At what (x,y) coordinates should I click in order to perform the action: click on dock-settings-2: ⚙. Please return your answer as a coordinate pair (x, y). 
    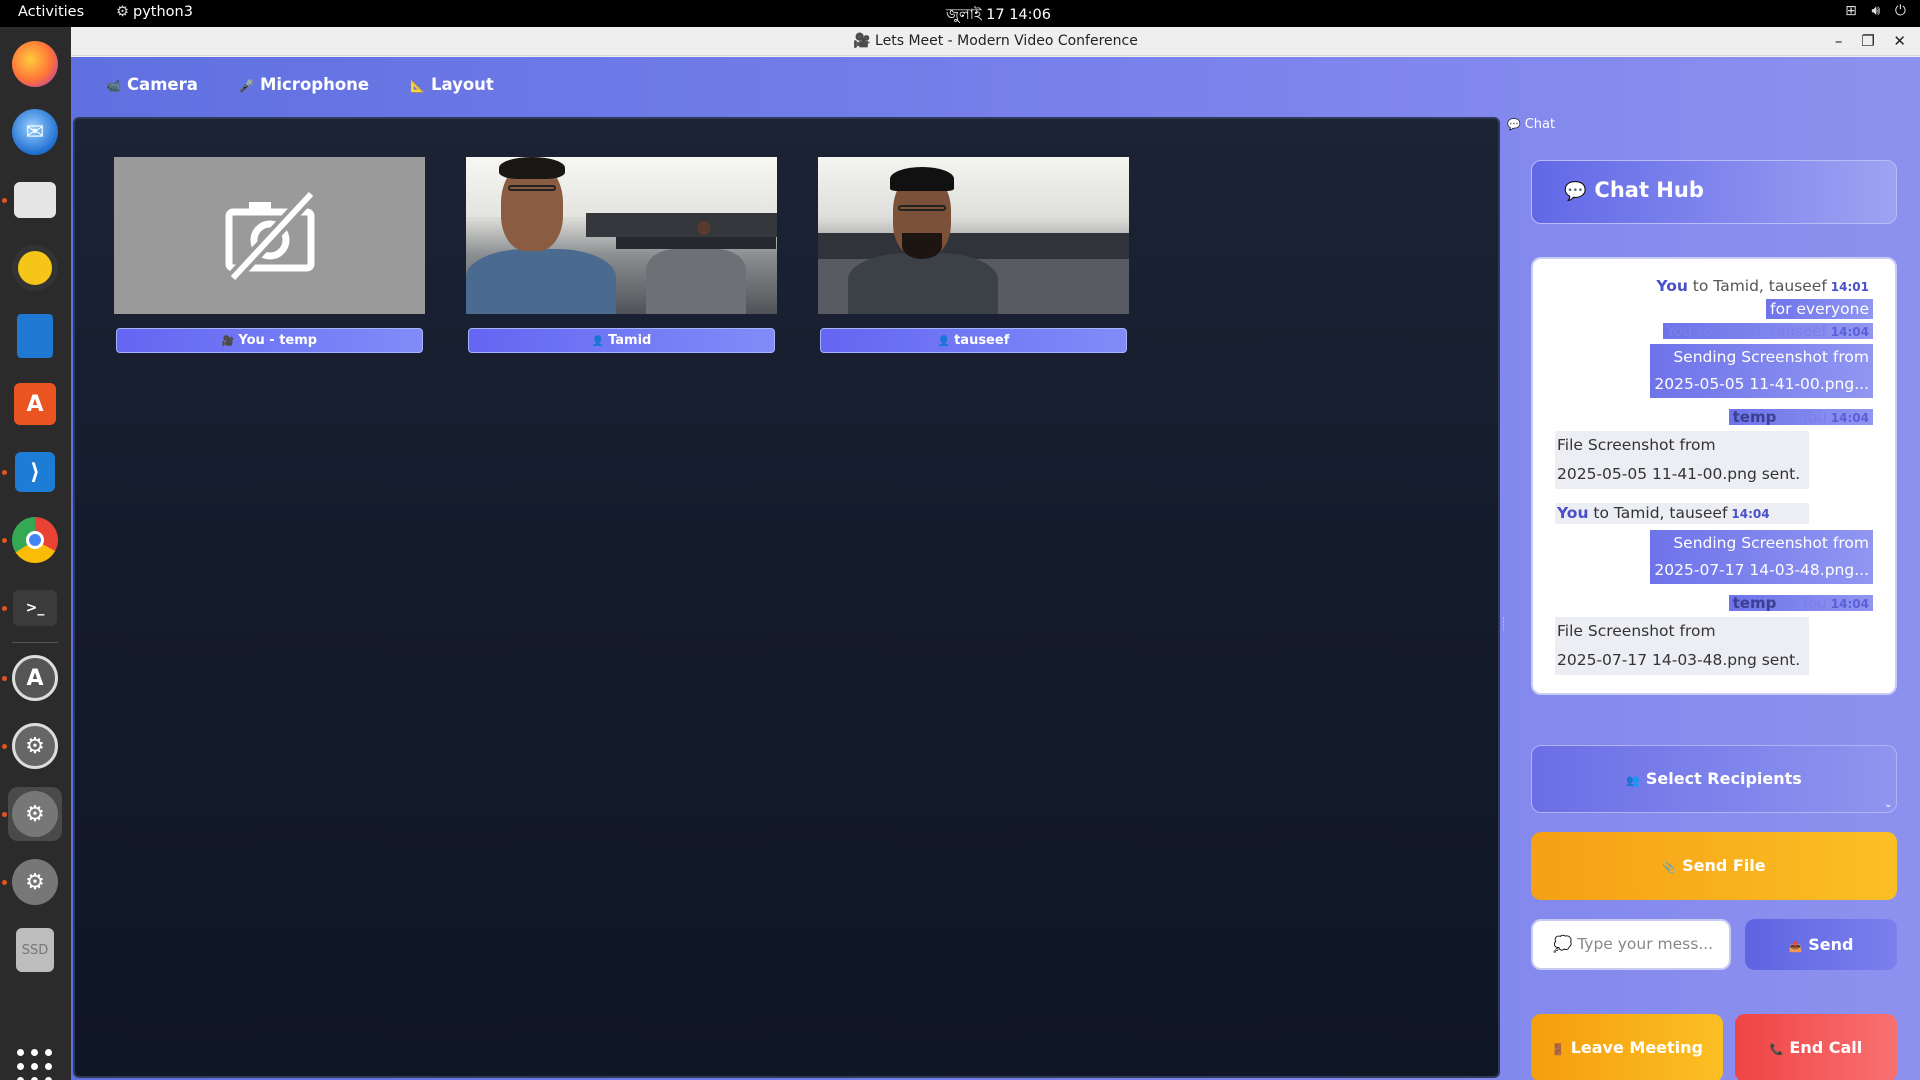
    Looking at the image, I should click on (35, 814).